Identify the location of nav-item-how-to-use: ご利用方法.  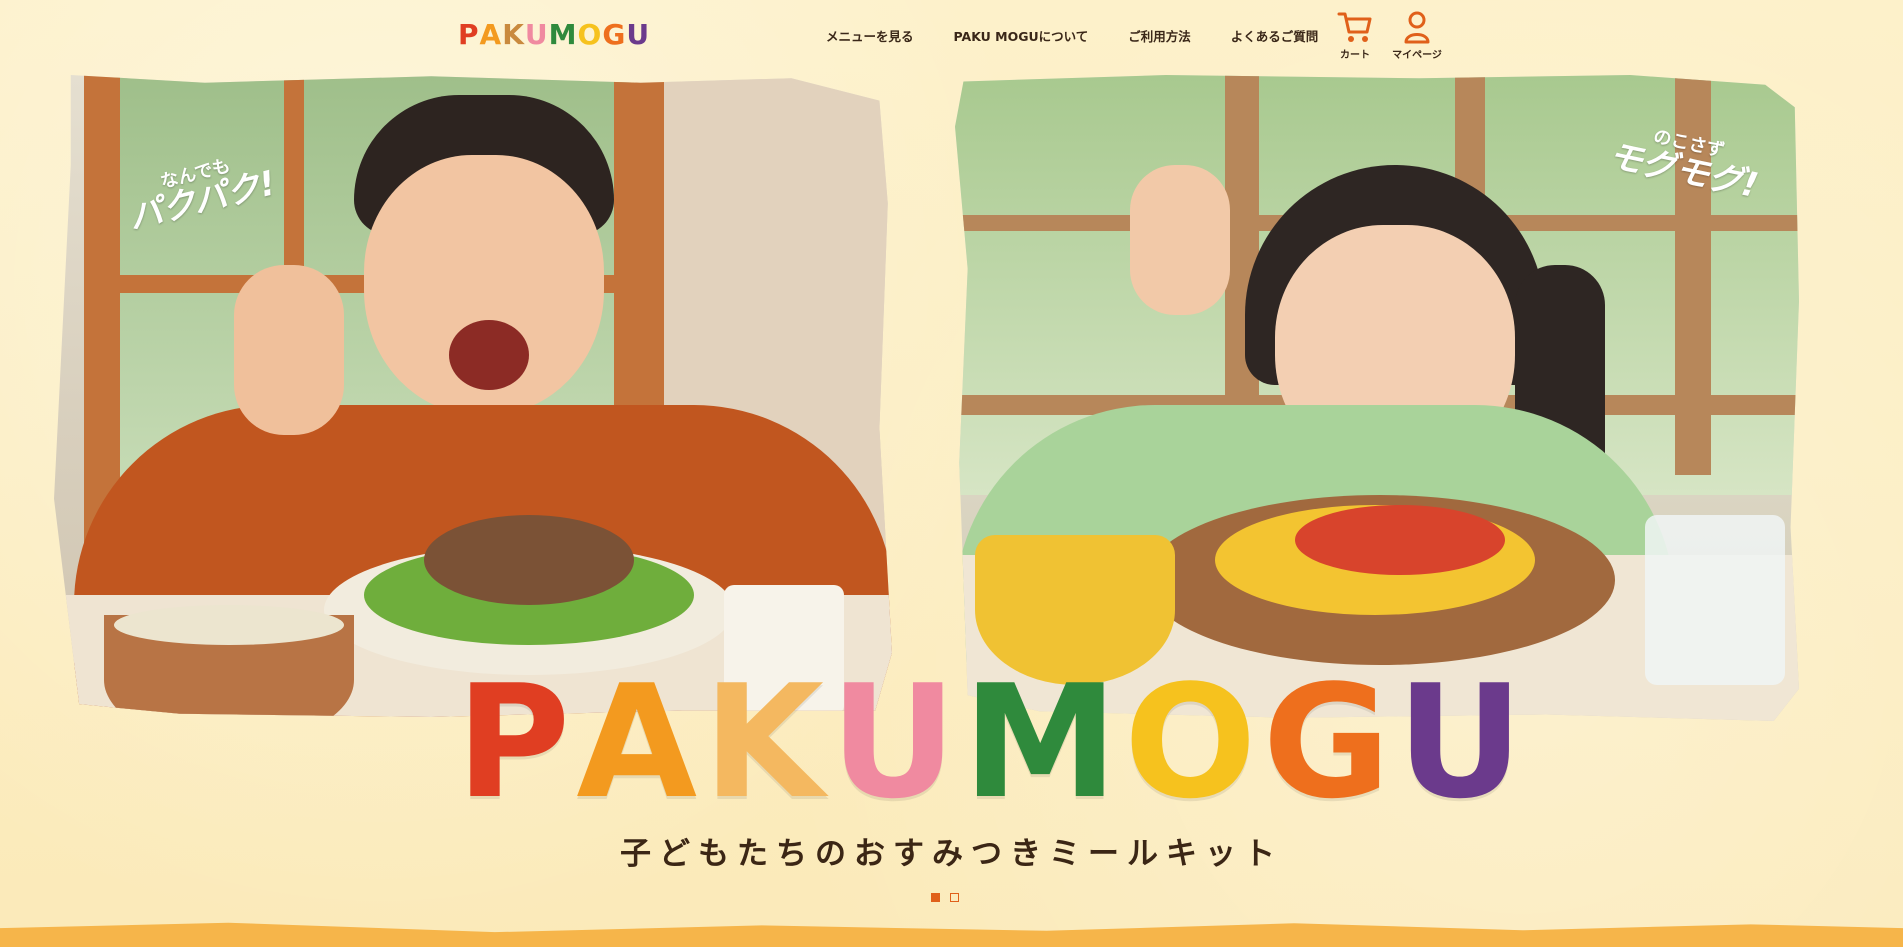
(1159, 35).